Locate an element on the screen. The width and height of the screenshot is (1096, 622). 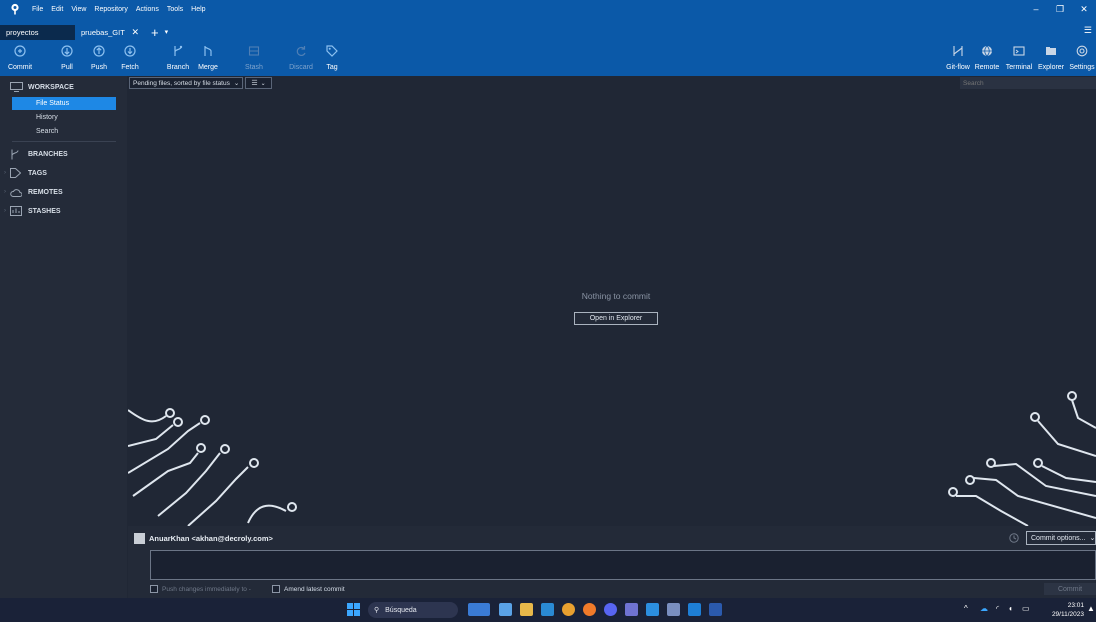
workspace-icon is located at coordinates (17, 87).